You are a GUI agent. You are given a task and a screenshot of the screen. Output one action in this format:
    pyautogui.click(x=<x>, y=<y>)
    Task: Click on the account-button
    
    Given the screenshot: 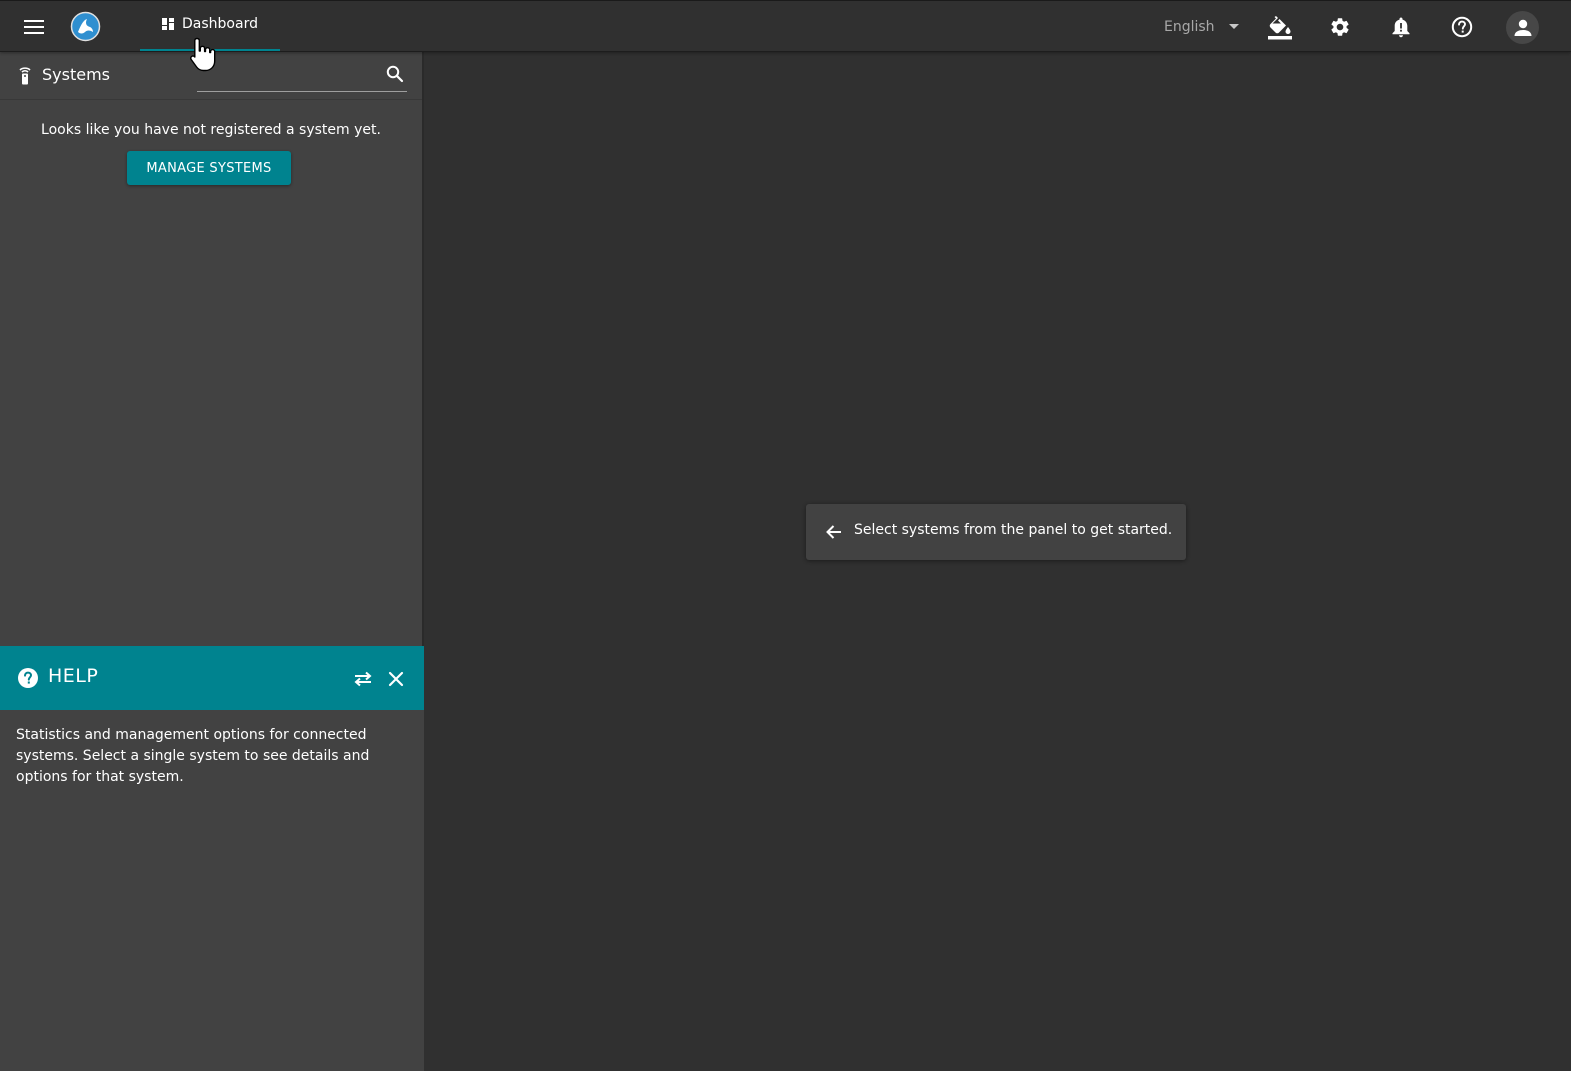 What is the action you would take?
    pyautogui.click(x=1522, y=27)
    